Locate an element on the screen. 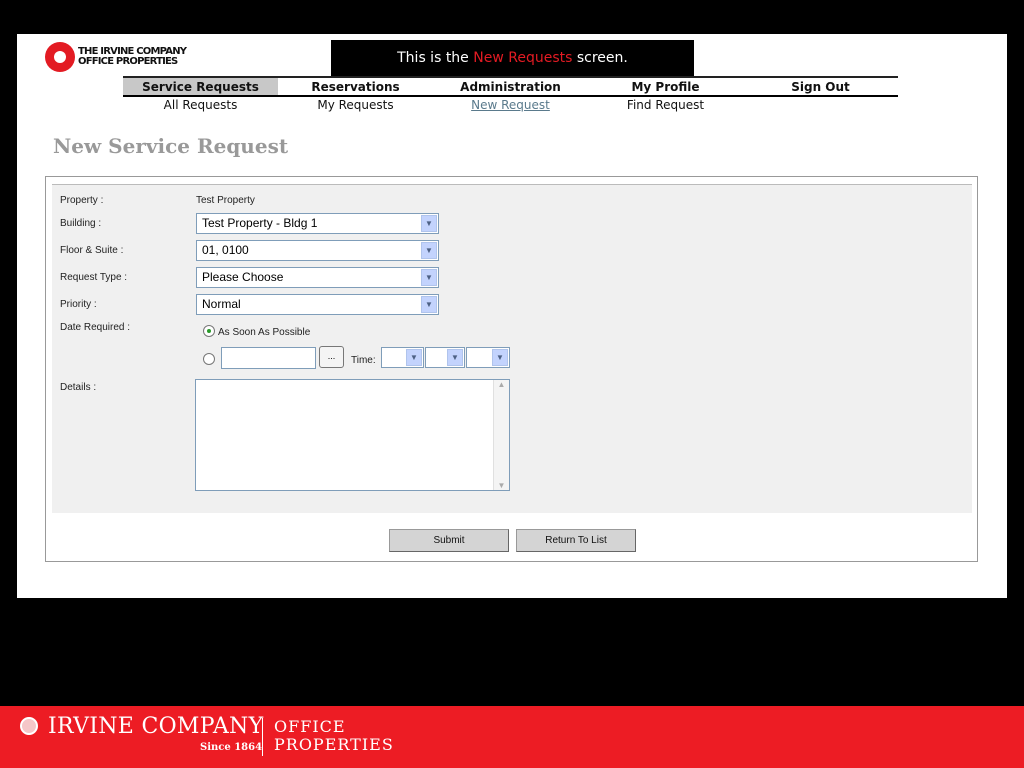 The height and width of the screenshot is (768, 1024). nav-administration: Administration is located at coordinates (510, 86).